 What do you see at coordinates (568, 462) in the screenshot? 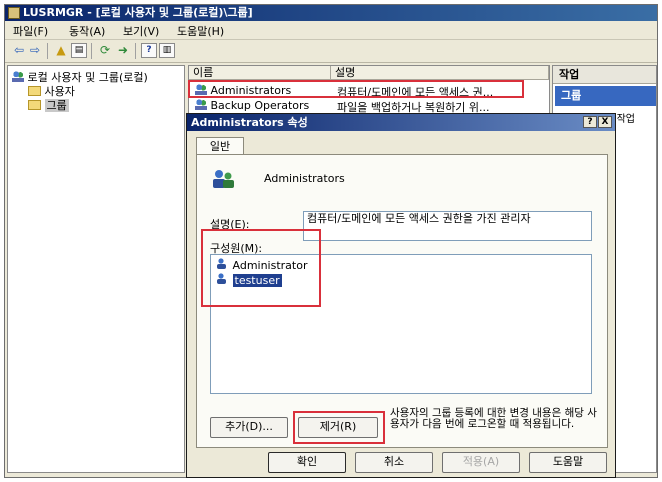
I see `help-button: 도움말` at bounding box center [568, 462].